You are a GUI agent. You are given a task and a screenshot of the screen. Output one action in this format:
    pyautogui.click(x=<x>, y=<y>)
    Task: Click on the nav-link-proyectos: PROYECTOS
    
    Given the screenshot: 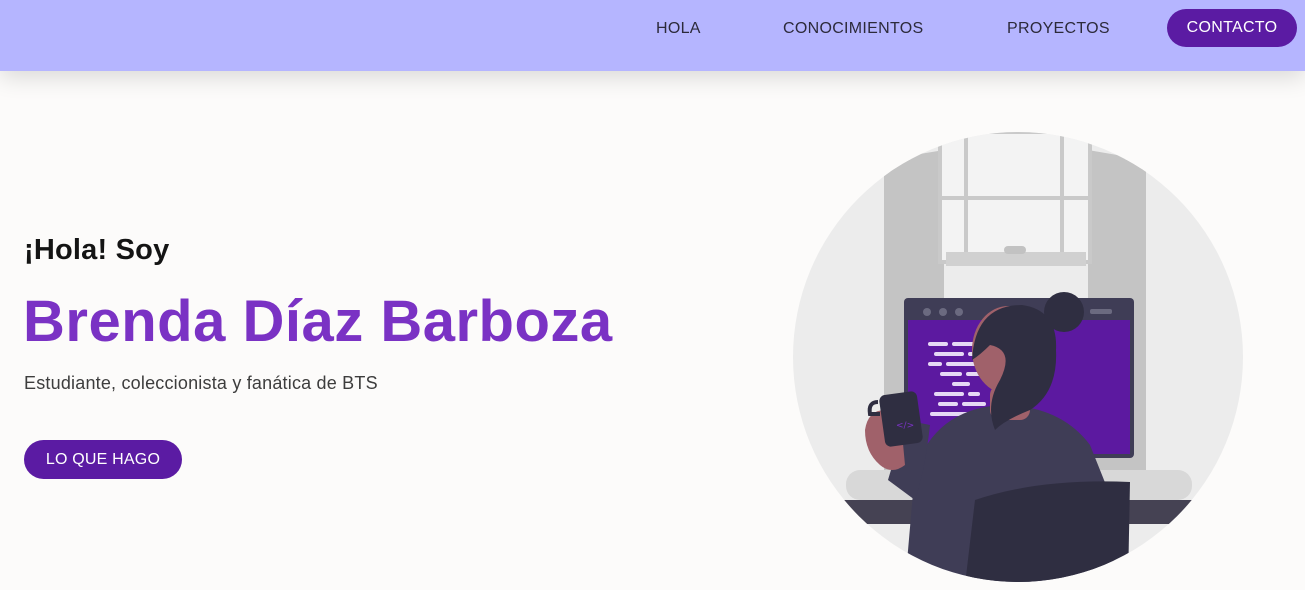 What is the action you would take?
    pyautogui.click(x=1058, y=29)
    